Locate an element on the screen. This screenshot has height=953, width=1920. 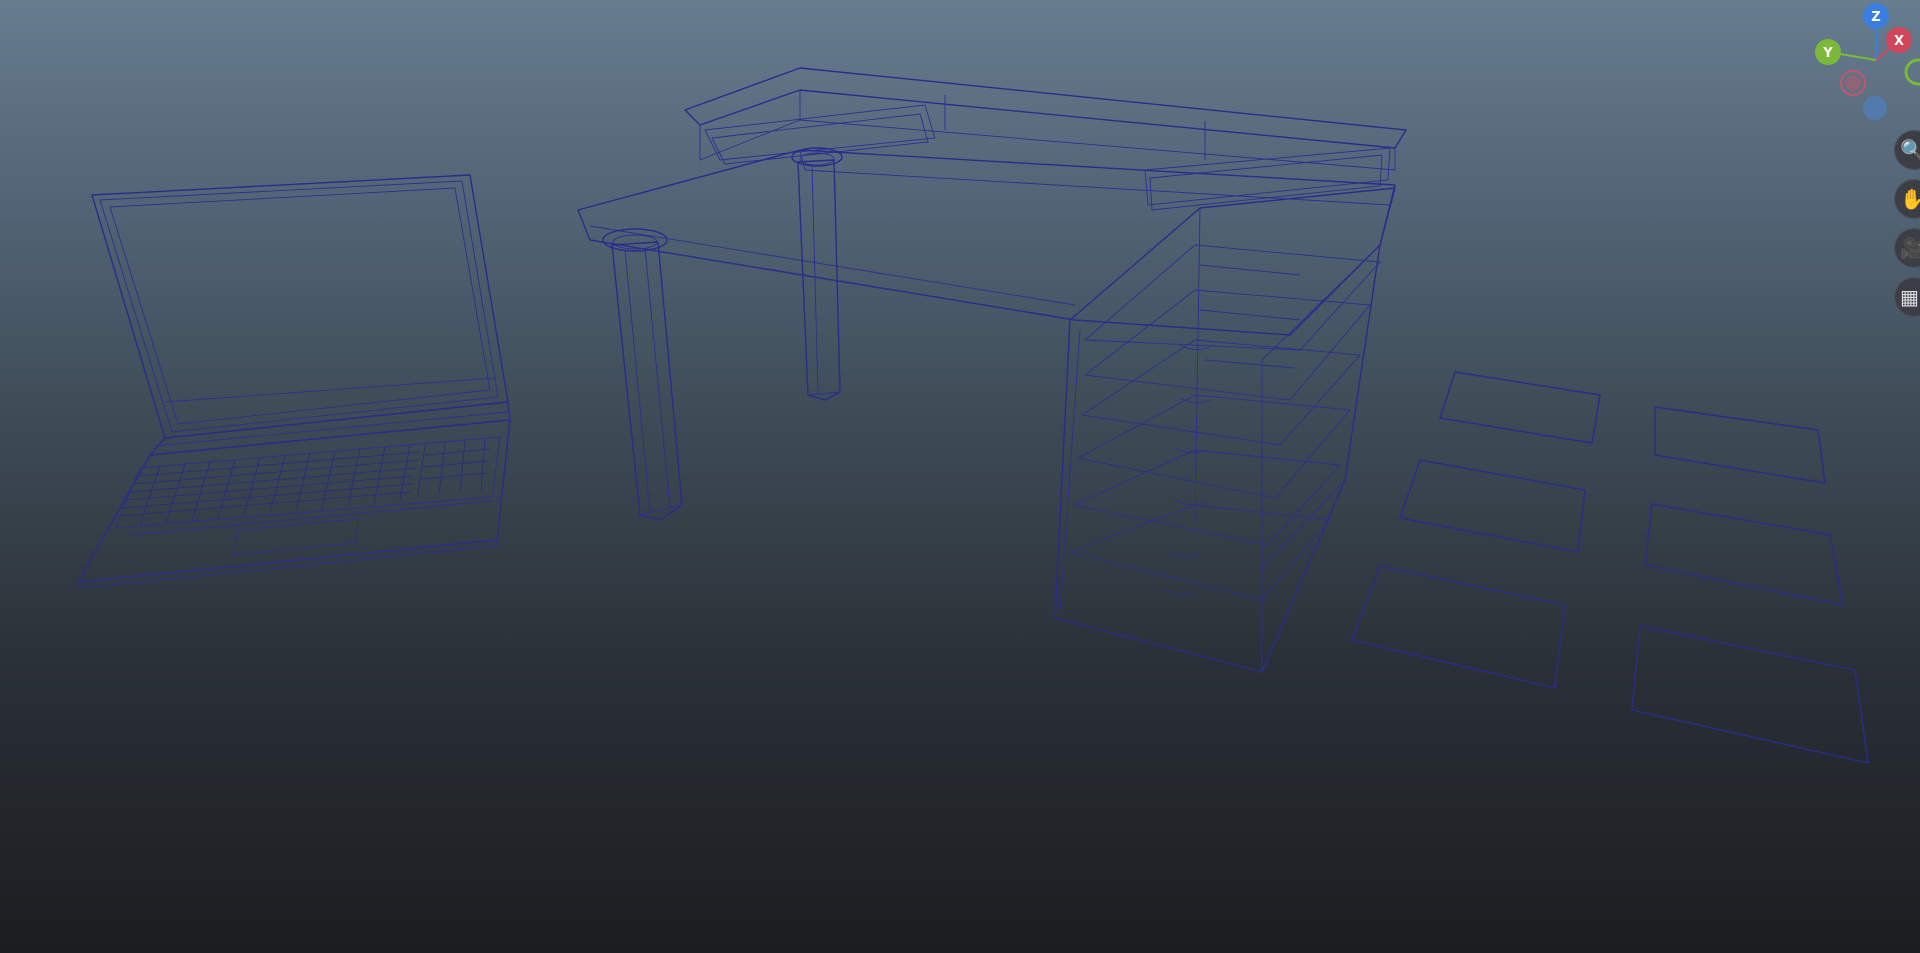
svg-text: Y is located at coordinates (1827, 53).